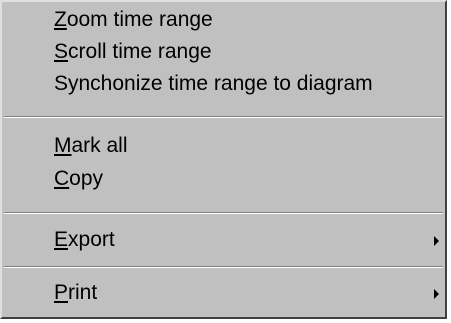 The width and height of the screenshot is (451, 323). I want to click on menu-item-label: Scroll time range, so click(133, 52).